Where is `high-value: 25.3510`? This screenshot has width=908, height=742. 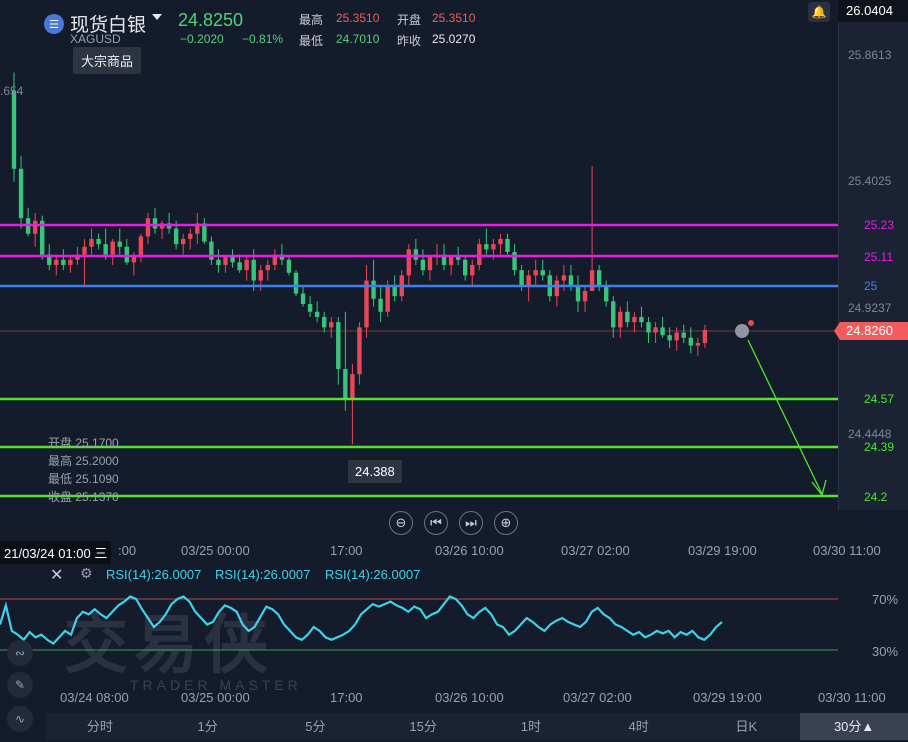
high-value: 25.3510 is located at coordinates (358, 18).